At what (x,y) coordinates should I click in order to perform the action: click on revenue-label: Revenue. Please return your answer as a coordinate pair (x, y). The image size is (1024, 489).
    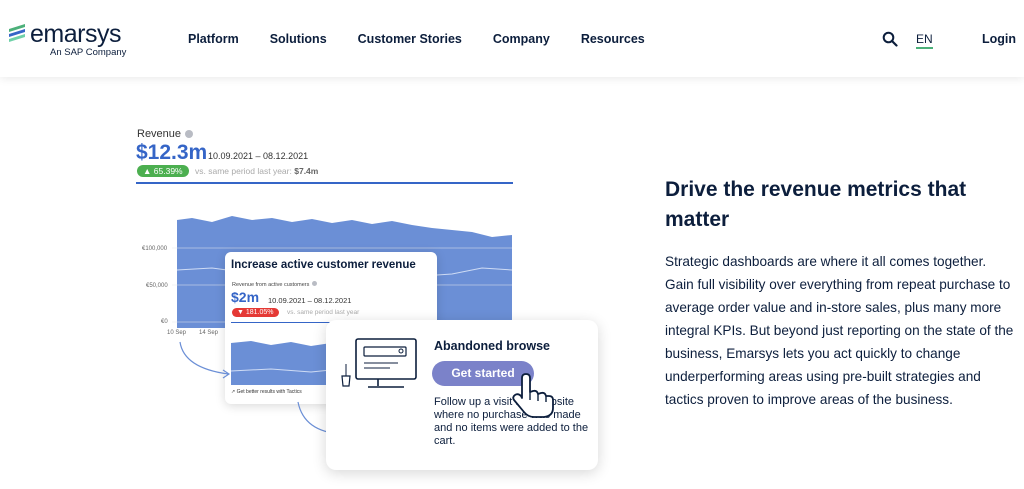
    Looking at the image, I should click on (165, 134).